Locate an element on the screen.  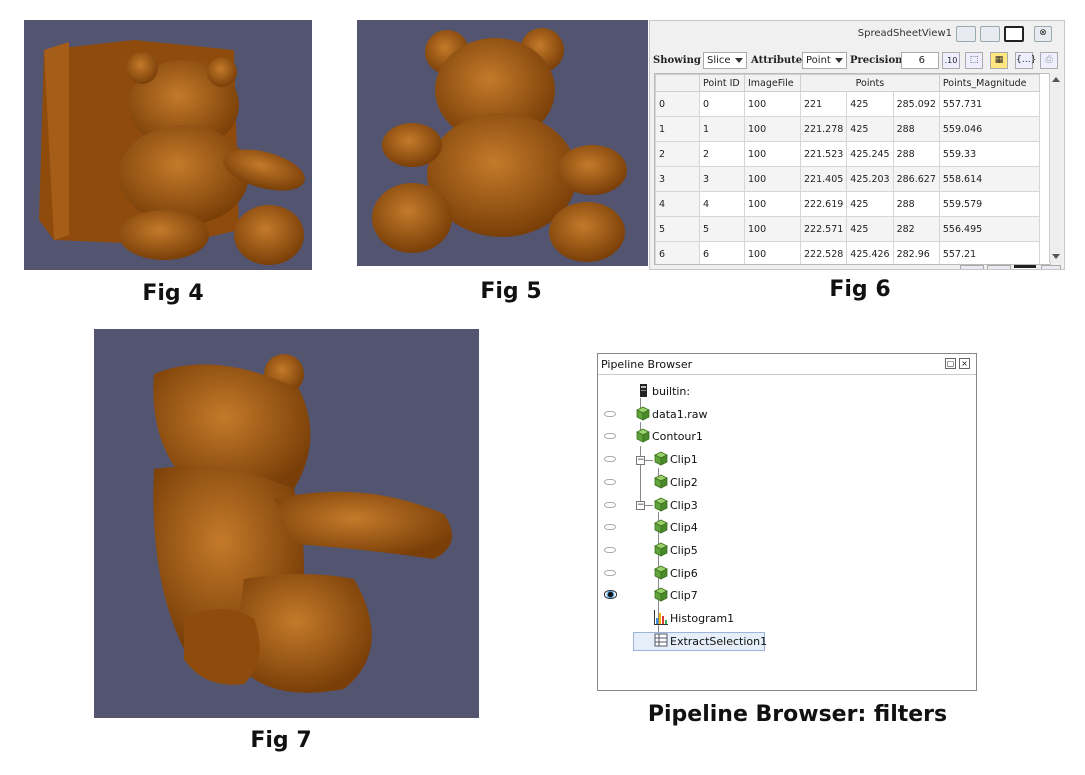
table-cell: 559.046 is located at coordinates (989, 129).